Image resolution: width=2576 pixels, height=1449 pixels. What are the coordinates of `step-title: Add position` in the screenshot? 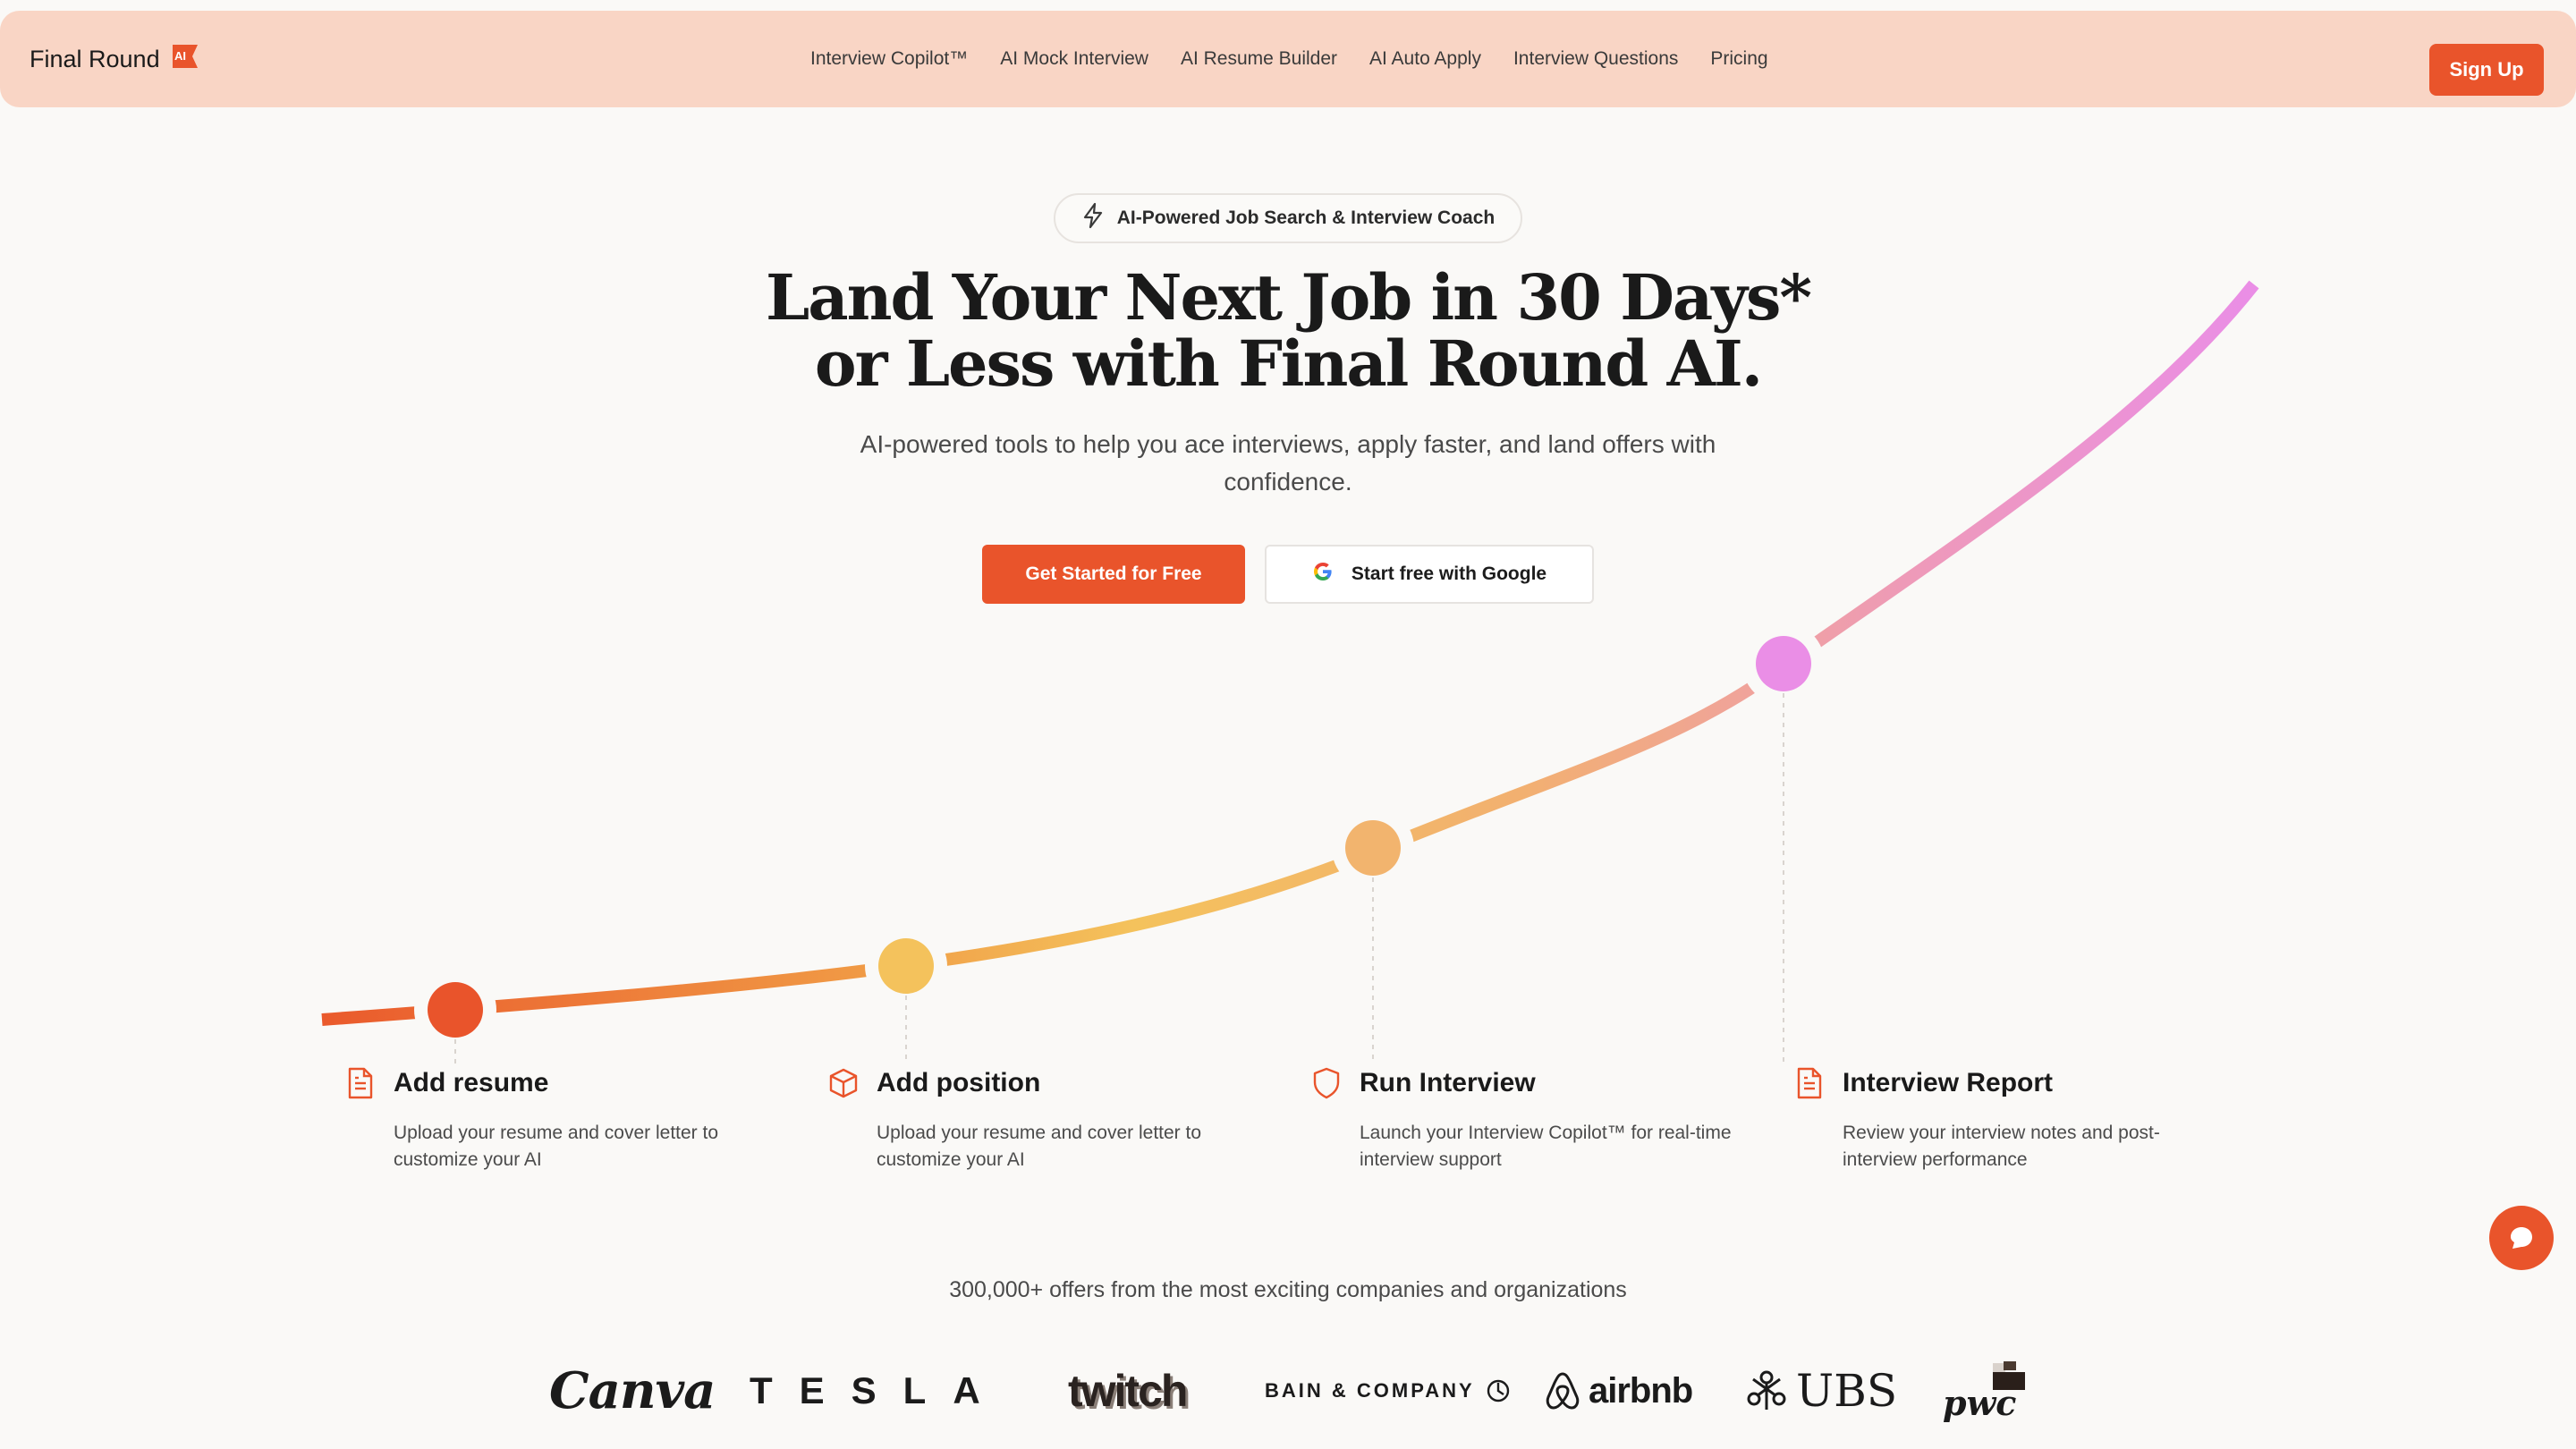 It's located at (959, 1082).